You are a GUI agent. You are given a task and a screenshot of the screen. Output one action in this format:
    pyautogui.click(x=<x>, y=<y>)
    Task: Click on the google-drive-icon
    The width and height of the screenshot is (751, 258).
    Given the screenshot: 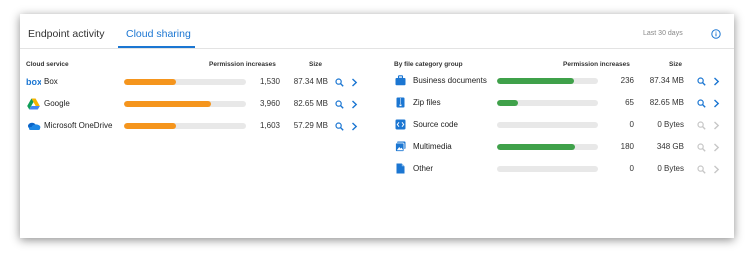 What is the action you would take?
    pyautogui.click(x=33, y=104)
    